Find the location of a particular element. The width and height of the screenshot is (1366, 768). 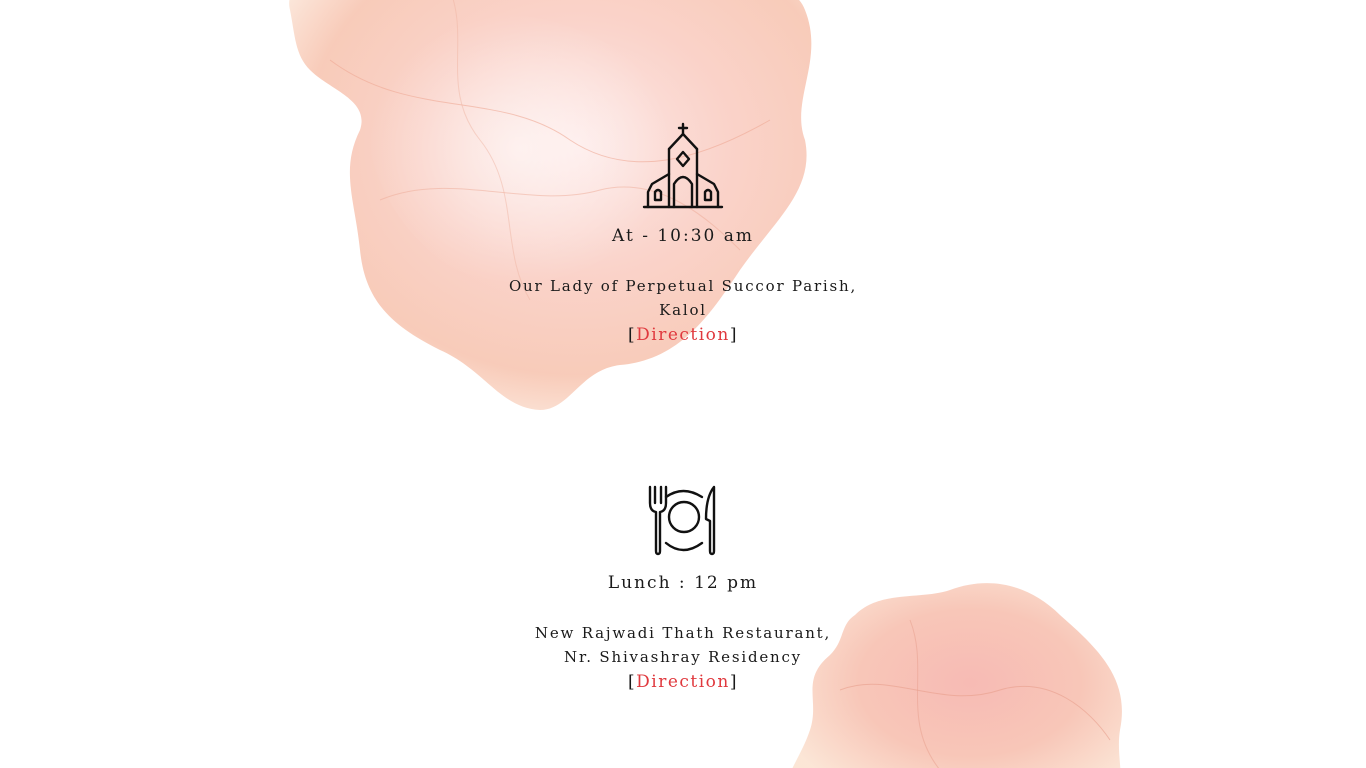

lunch-direction-link: Direction is located at coordinates (683, 682).